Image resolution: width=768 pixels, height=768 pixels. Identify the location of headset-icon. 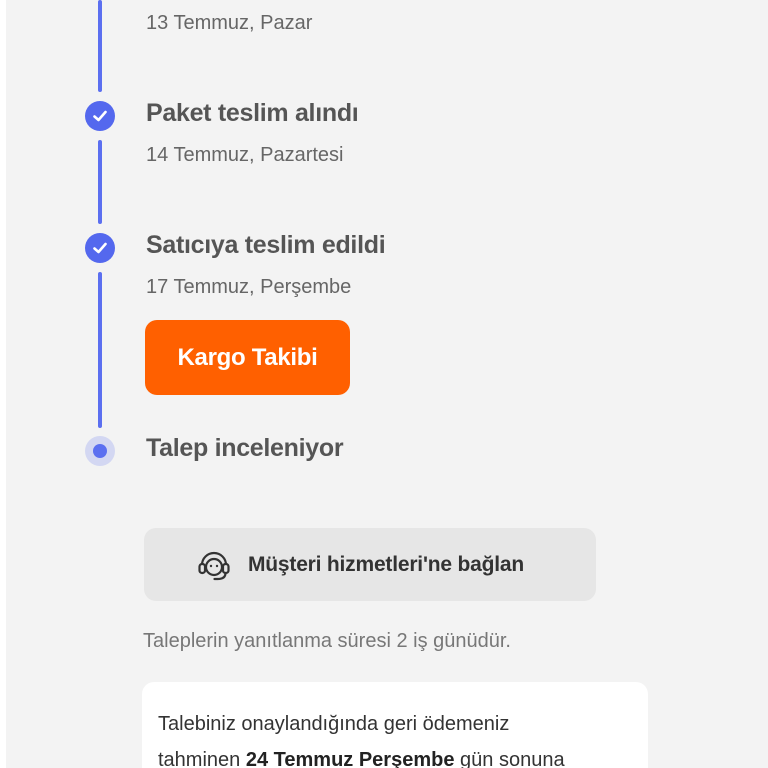
(215, 565).